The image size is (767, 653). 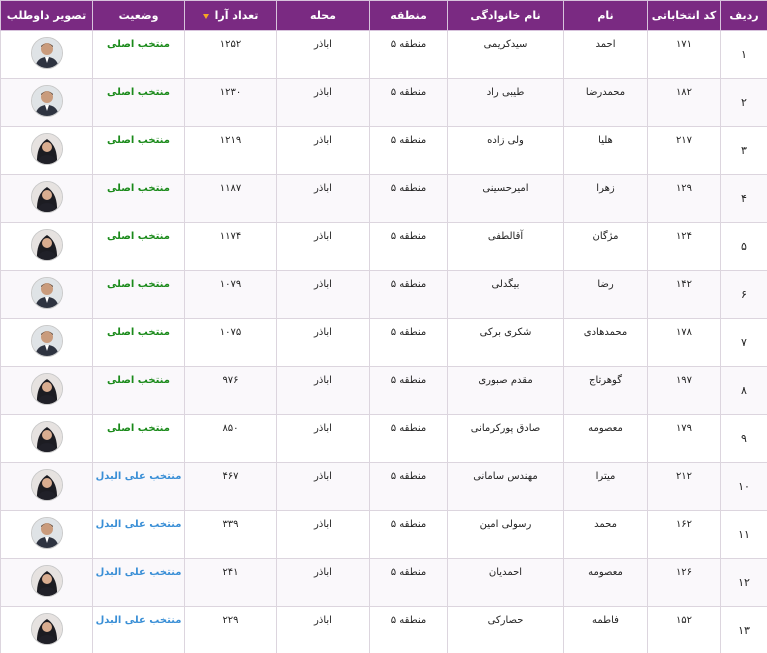 What do you see at coordinates (684, 342) in the screenshot?
I see `cell-code: ۱۷۸` at bounding box center [684, 342].